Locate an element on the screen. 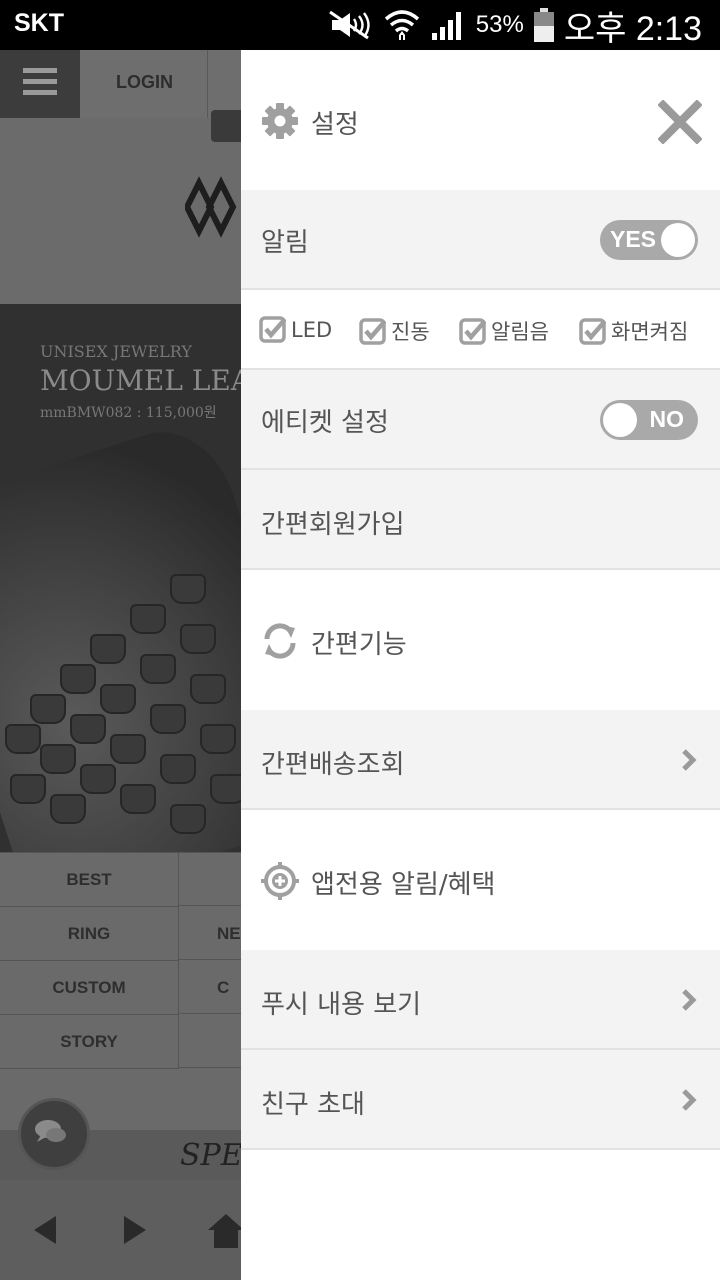 The width and height of the screenshot is (720, 1280). category-grid: BEST RING CUSTOM STORY NE C is located at coordinates (120, 976).